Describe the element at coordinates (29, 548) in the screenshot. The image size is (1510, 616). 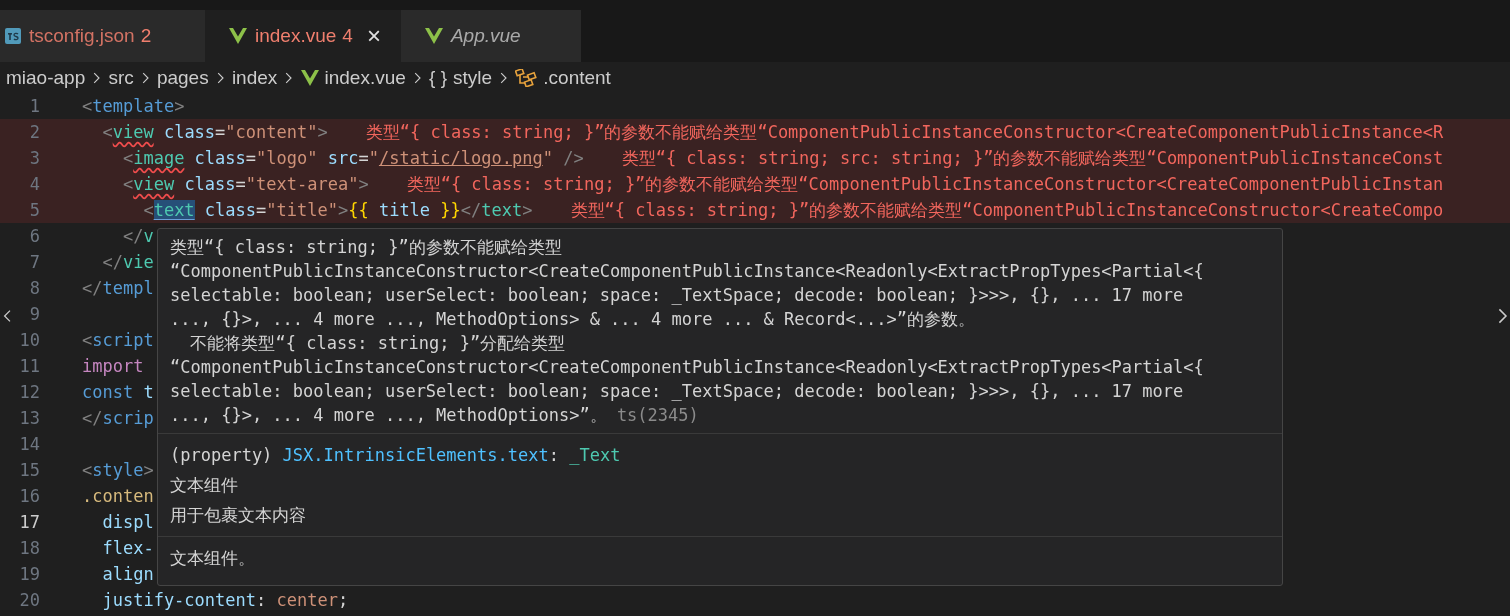
I see `line-number: 18` at that location.